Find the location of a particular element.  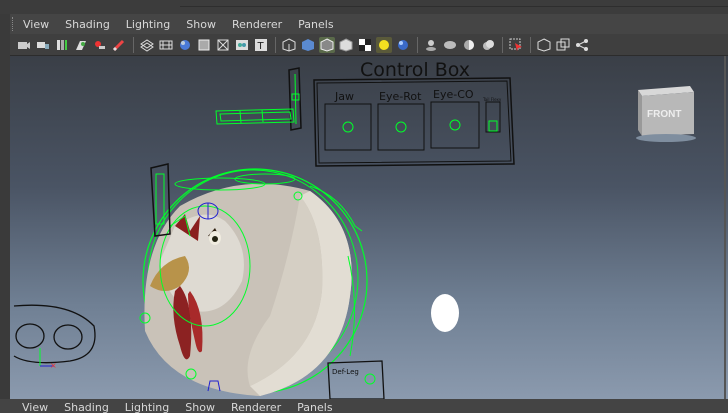

divider is located at coordinates (454, 6).